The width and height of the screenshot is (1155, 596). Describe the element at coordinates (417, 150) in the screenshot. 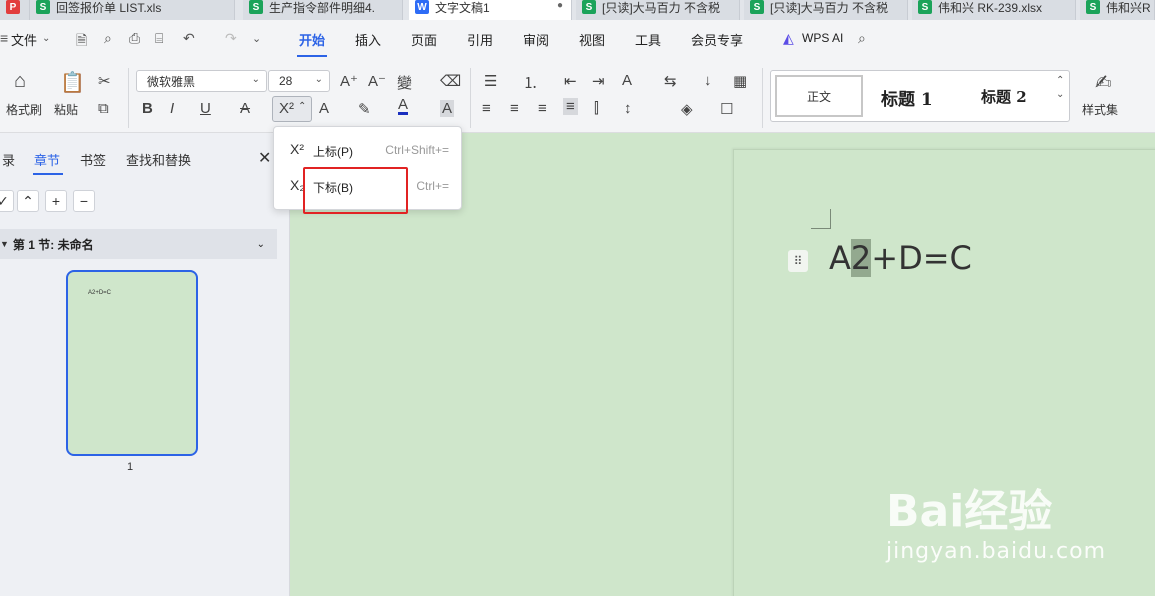

I see `shortcut-label: Ctrl+Shift+=` at that location.